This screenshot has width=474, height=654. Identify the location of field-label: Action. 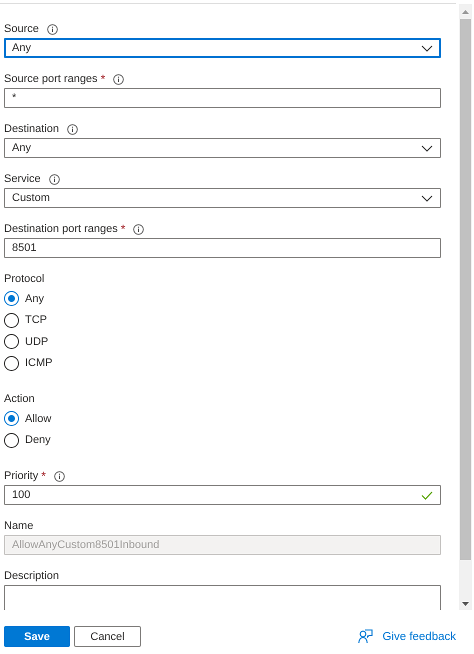
(19, 399).